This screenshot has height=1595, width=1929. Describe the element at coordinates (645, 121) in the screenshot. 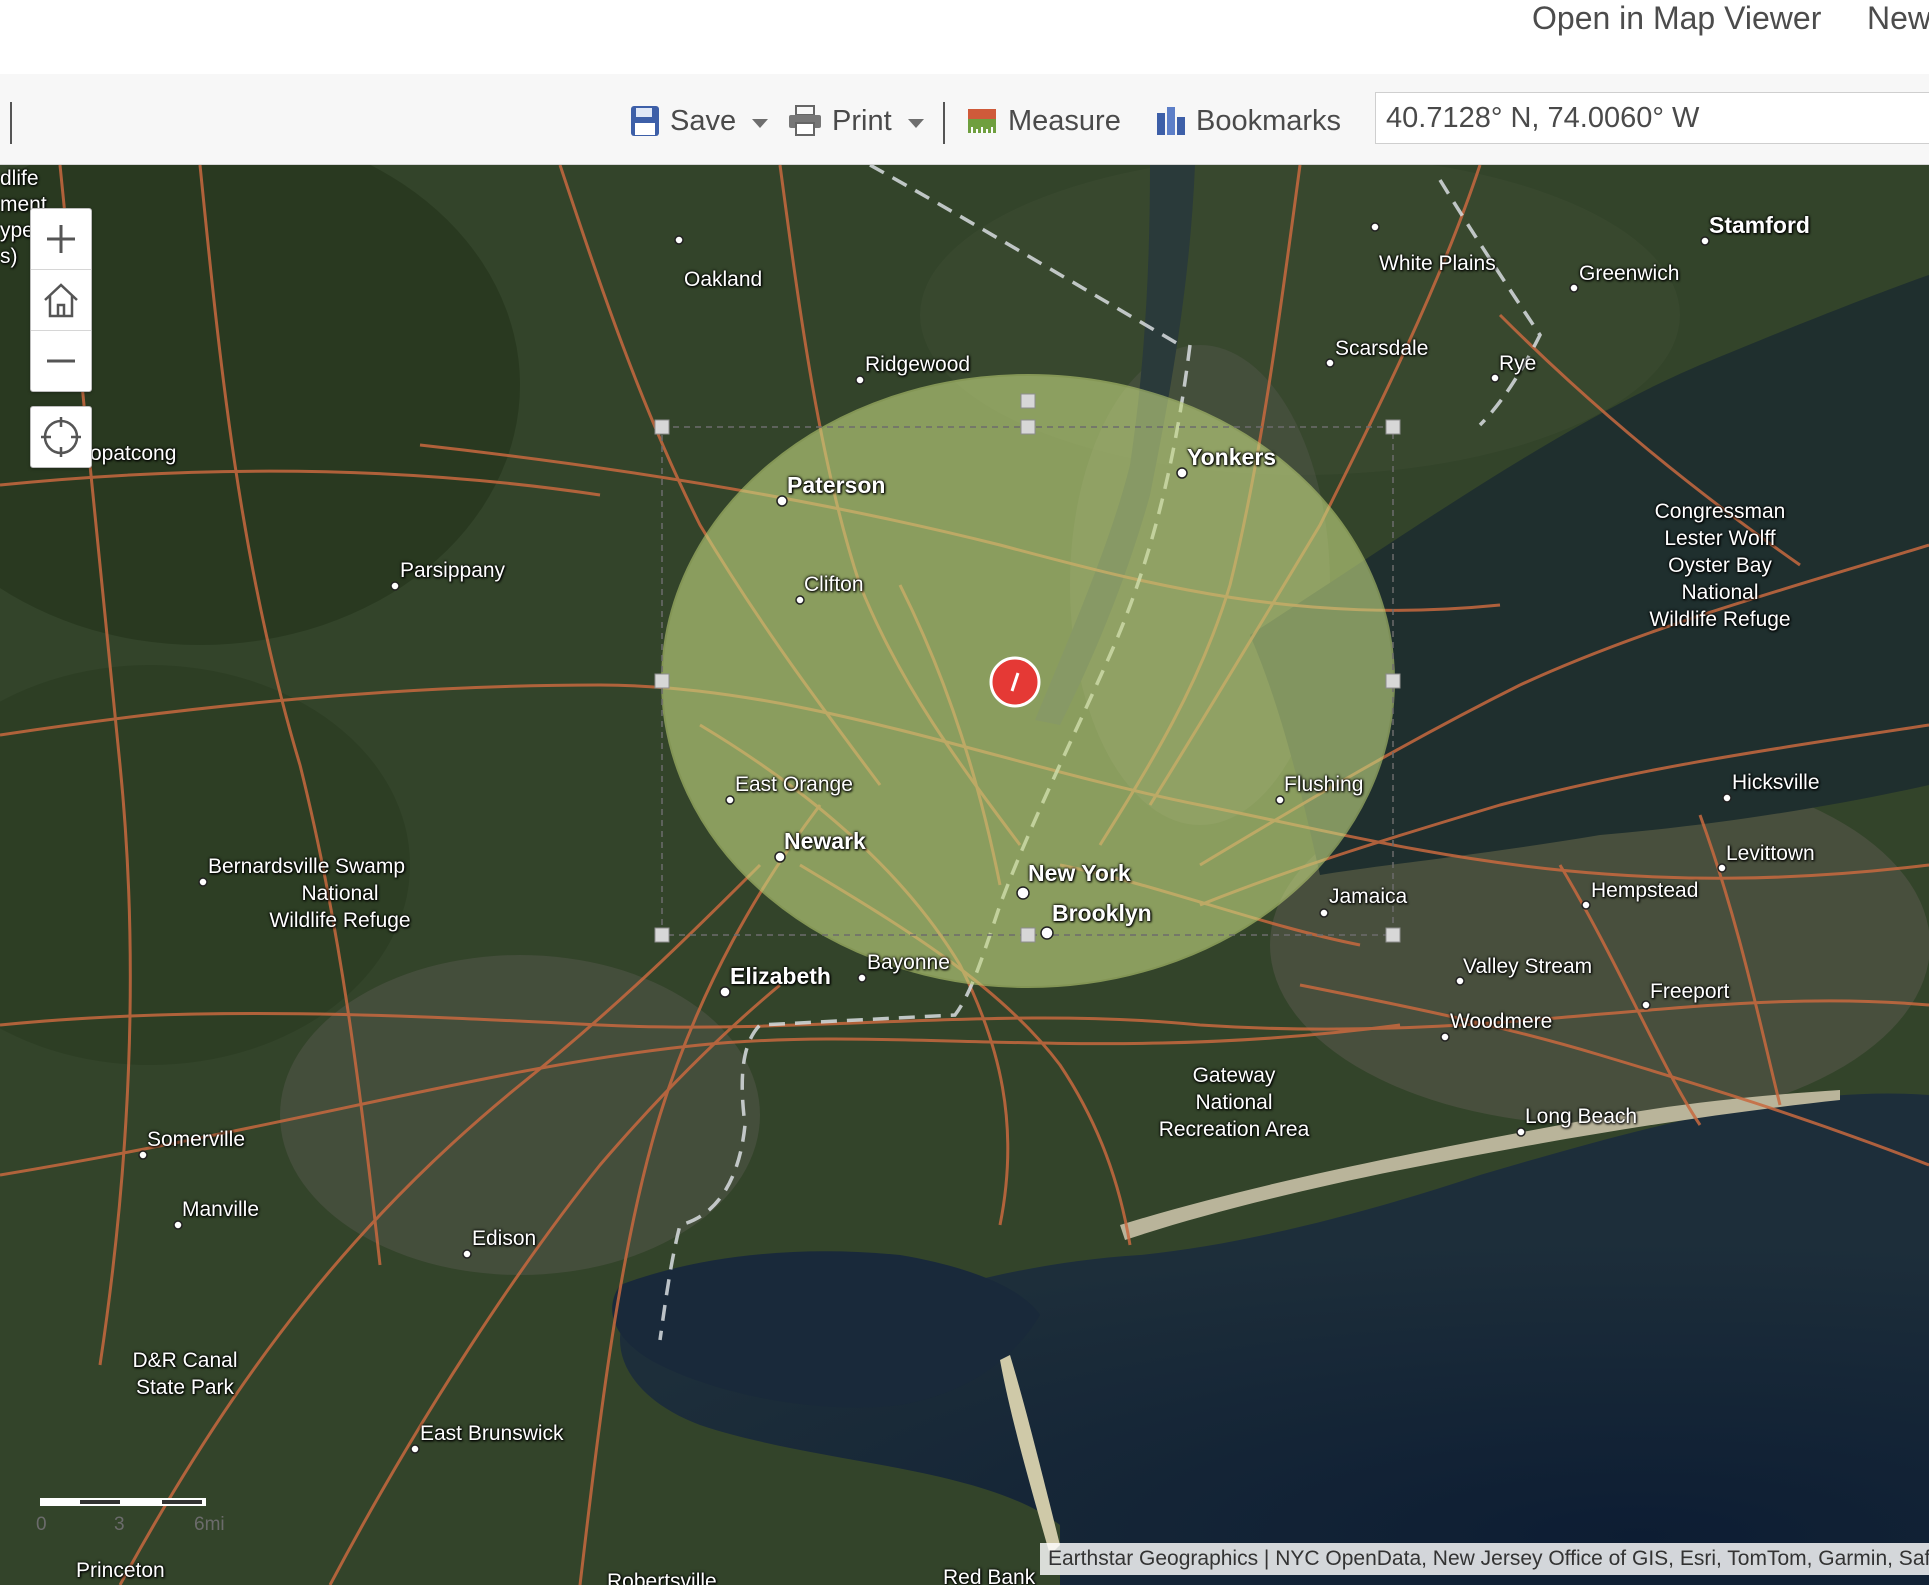

I see `save-icon` at that location.